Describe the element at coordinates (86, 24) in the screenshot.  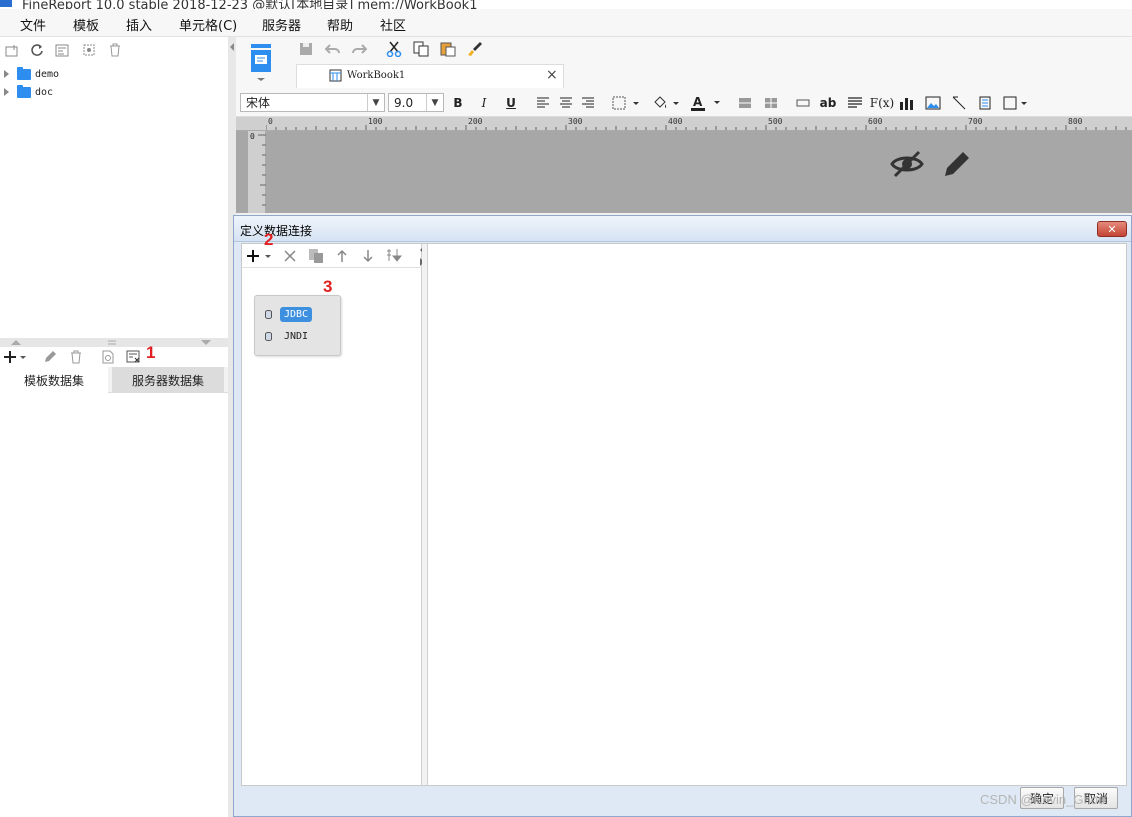
I see `menu-template: 模板` at that location.